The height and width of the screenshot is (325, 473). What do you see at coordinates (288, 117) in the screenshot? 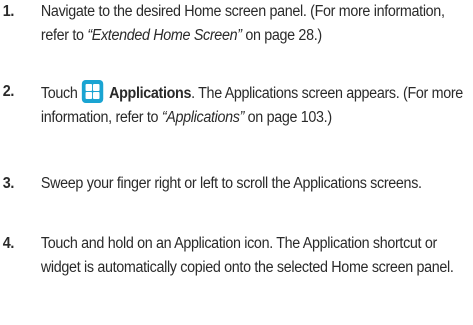
I see `page-reference: on page 103.)` at bounding box center [288, 117].